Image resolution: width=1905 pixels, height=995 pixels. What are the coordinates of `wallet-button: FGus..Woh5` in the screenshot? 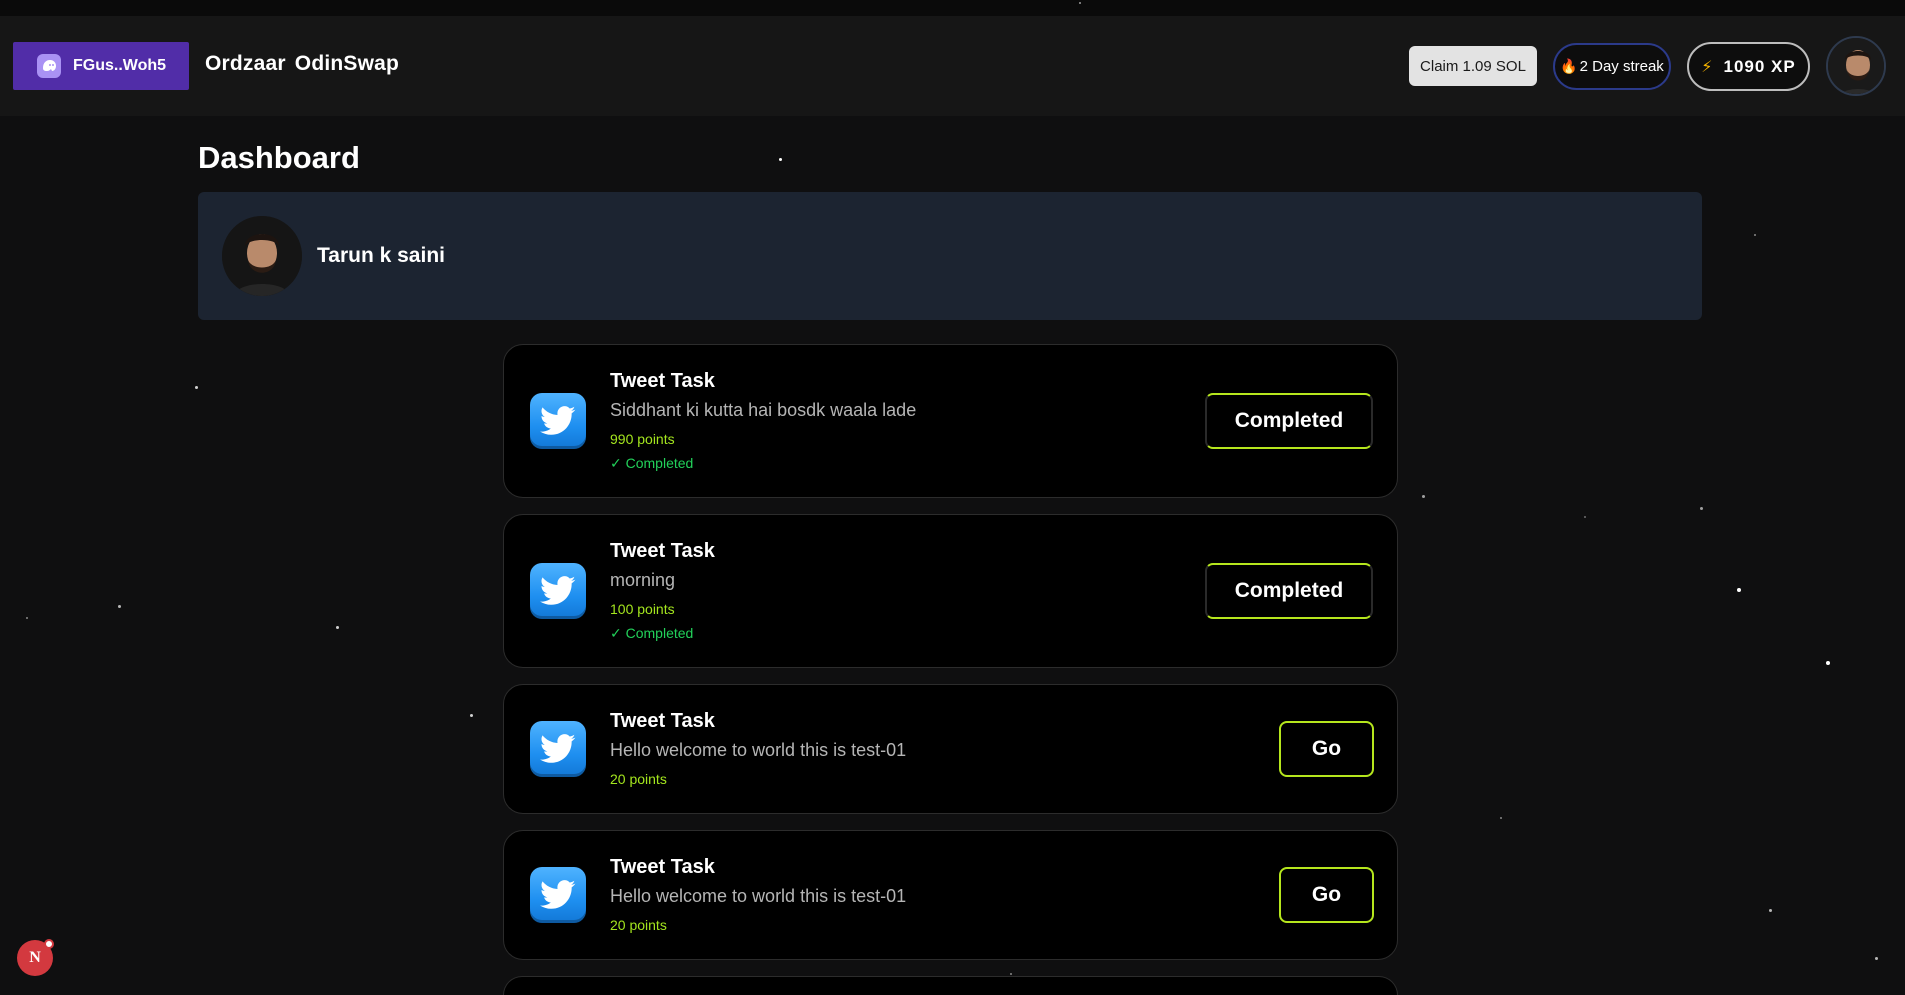 It's located at (101, 66).